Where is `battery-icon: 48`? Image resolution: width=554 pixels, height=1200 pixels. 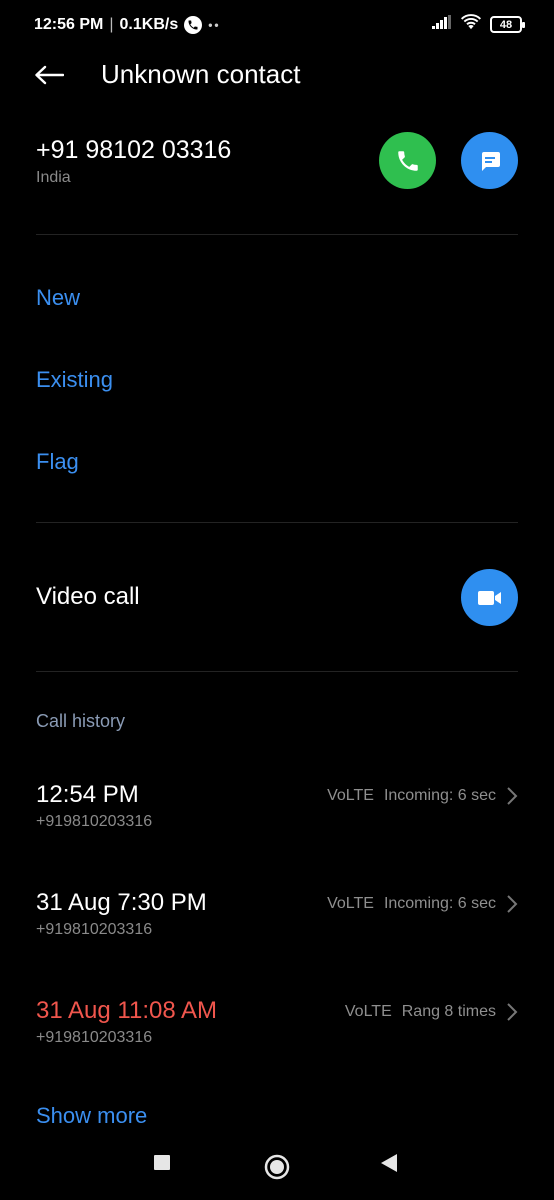 battery-icon: 48 is located at coordinates (507, 24).